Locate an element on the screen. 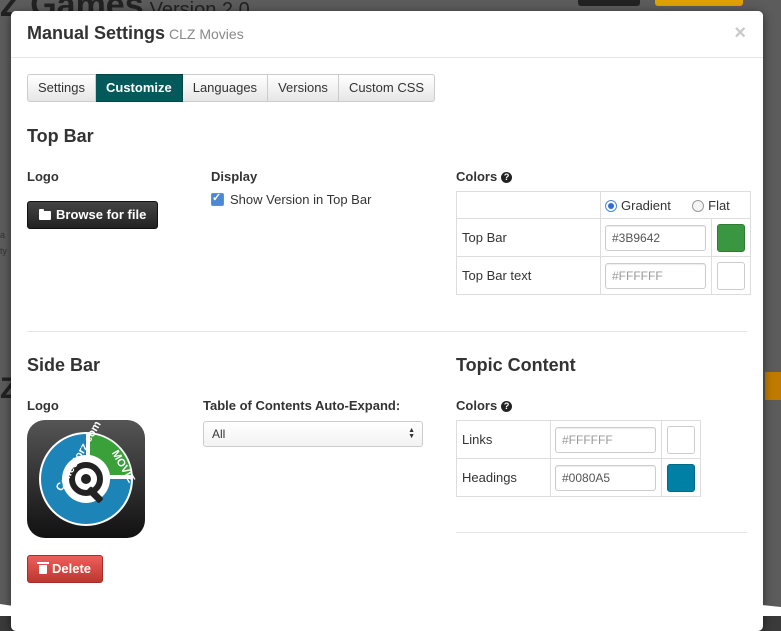 The width and height of the screenshot is (781, 631). tab-versions: Versions is located at coordinates (303, 88).